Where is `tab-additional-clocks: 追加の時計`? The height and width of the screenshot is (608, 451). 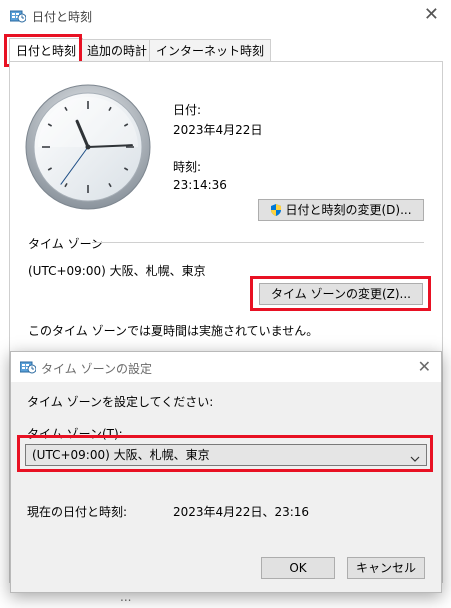
tab-additional-clocks: 追加の時計 is located at coordinates (117, 50).